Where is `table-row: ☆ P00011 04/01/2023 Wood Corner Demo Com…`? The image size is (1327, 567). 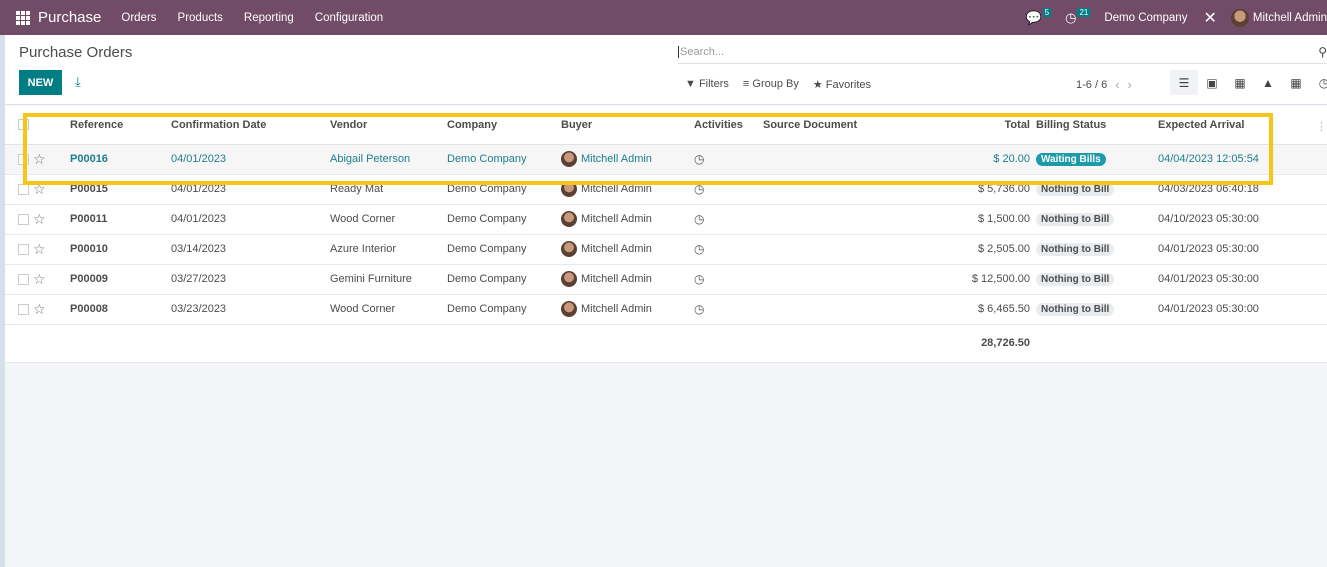
table-row: ☆ P00011 04/01/2023 Wood Corner Demo Com… is located at coordinates (666, 219).